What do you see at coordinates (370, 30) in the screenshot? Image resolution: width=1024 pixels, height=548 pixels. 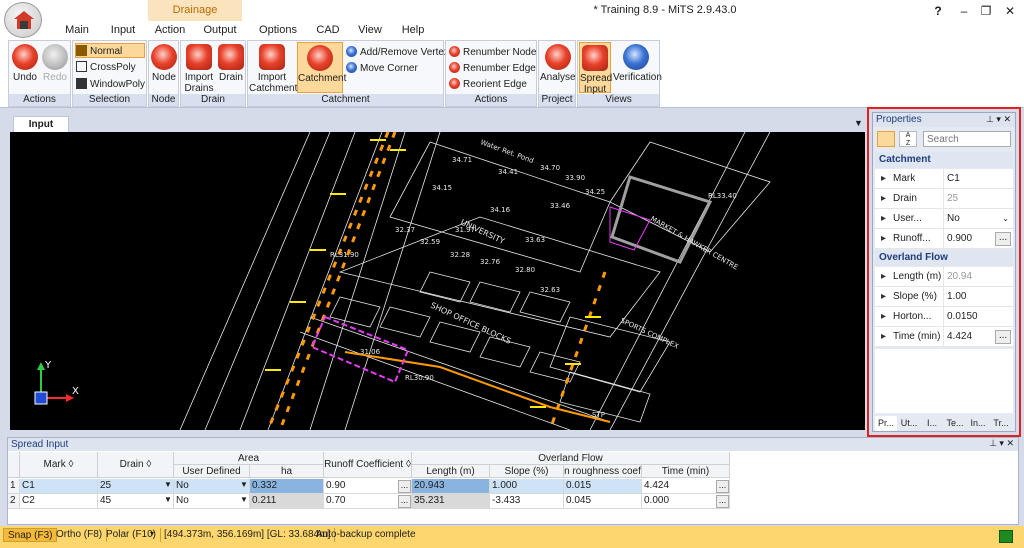 I see `tab-view: View` at bounding box center [370, 30].